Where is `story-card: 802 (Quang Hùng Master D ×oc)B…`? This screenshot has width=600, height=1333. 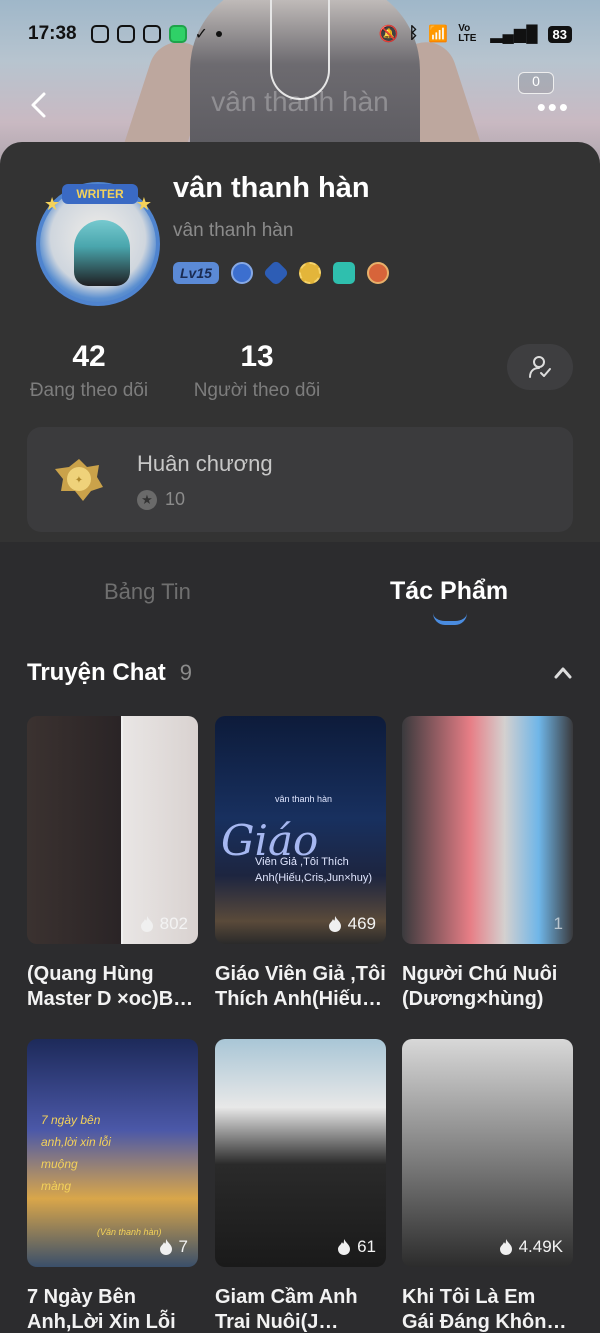 story-card: 802 (Quang Hùng Master D ×oc)B… is located at coordinates (112, 864).